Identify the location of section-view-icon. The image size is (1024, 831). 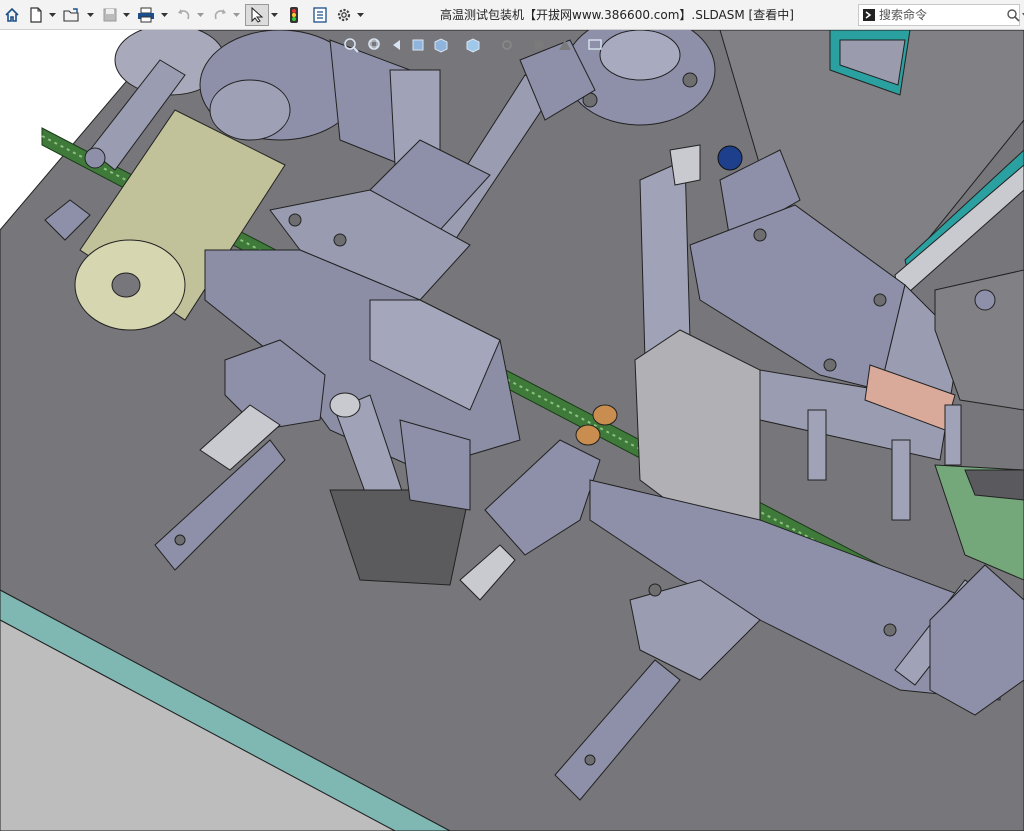
(420, 47).